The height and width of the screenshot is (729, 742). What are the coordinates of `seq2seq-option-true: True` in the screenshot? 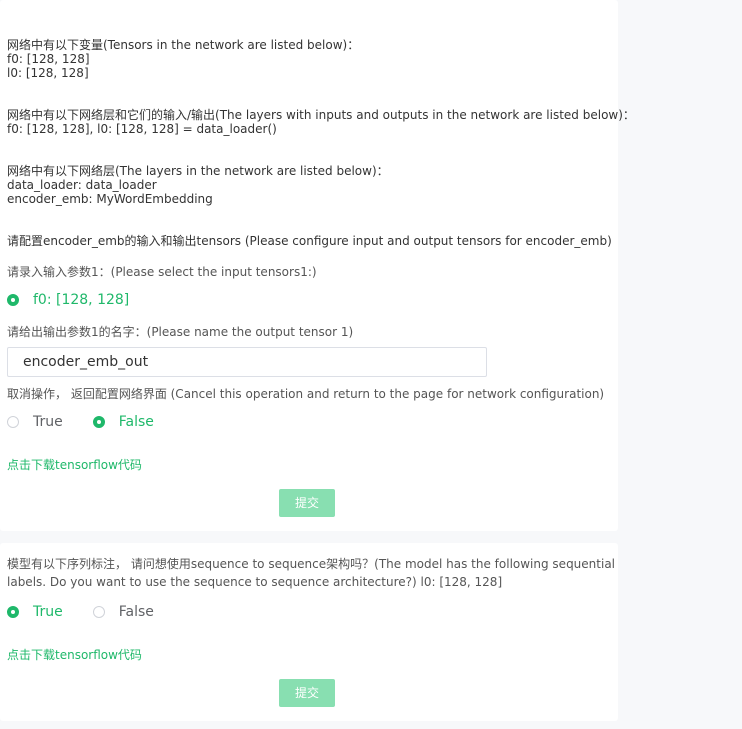 It's located at (35, 612).